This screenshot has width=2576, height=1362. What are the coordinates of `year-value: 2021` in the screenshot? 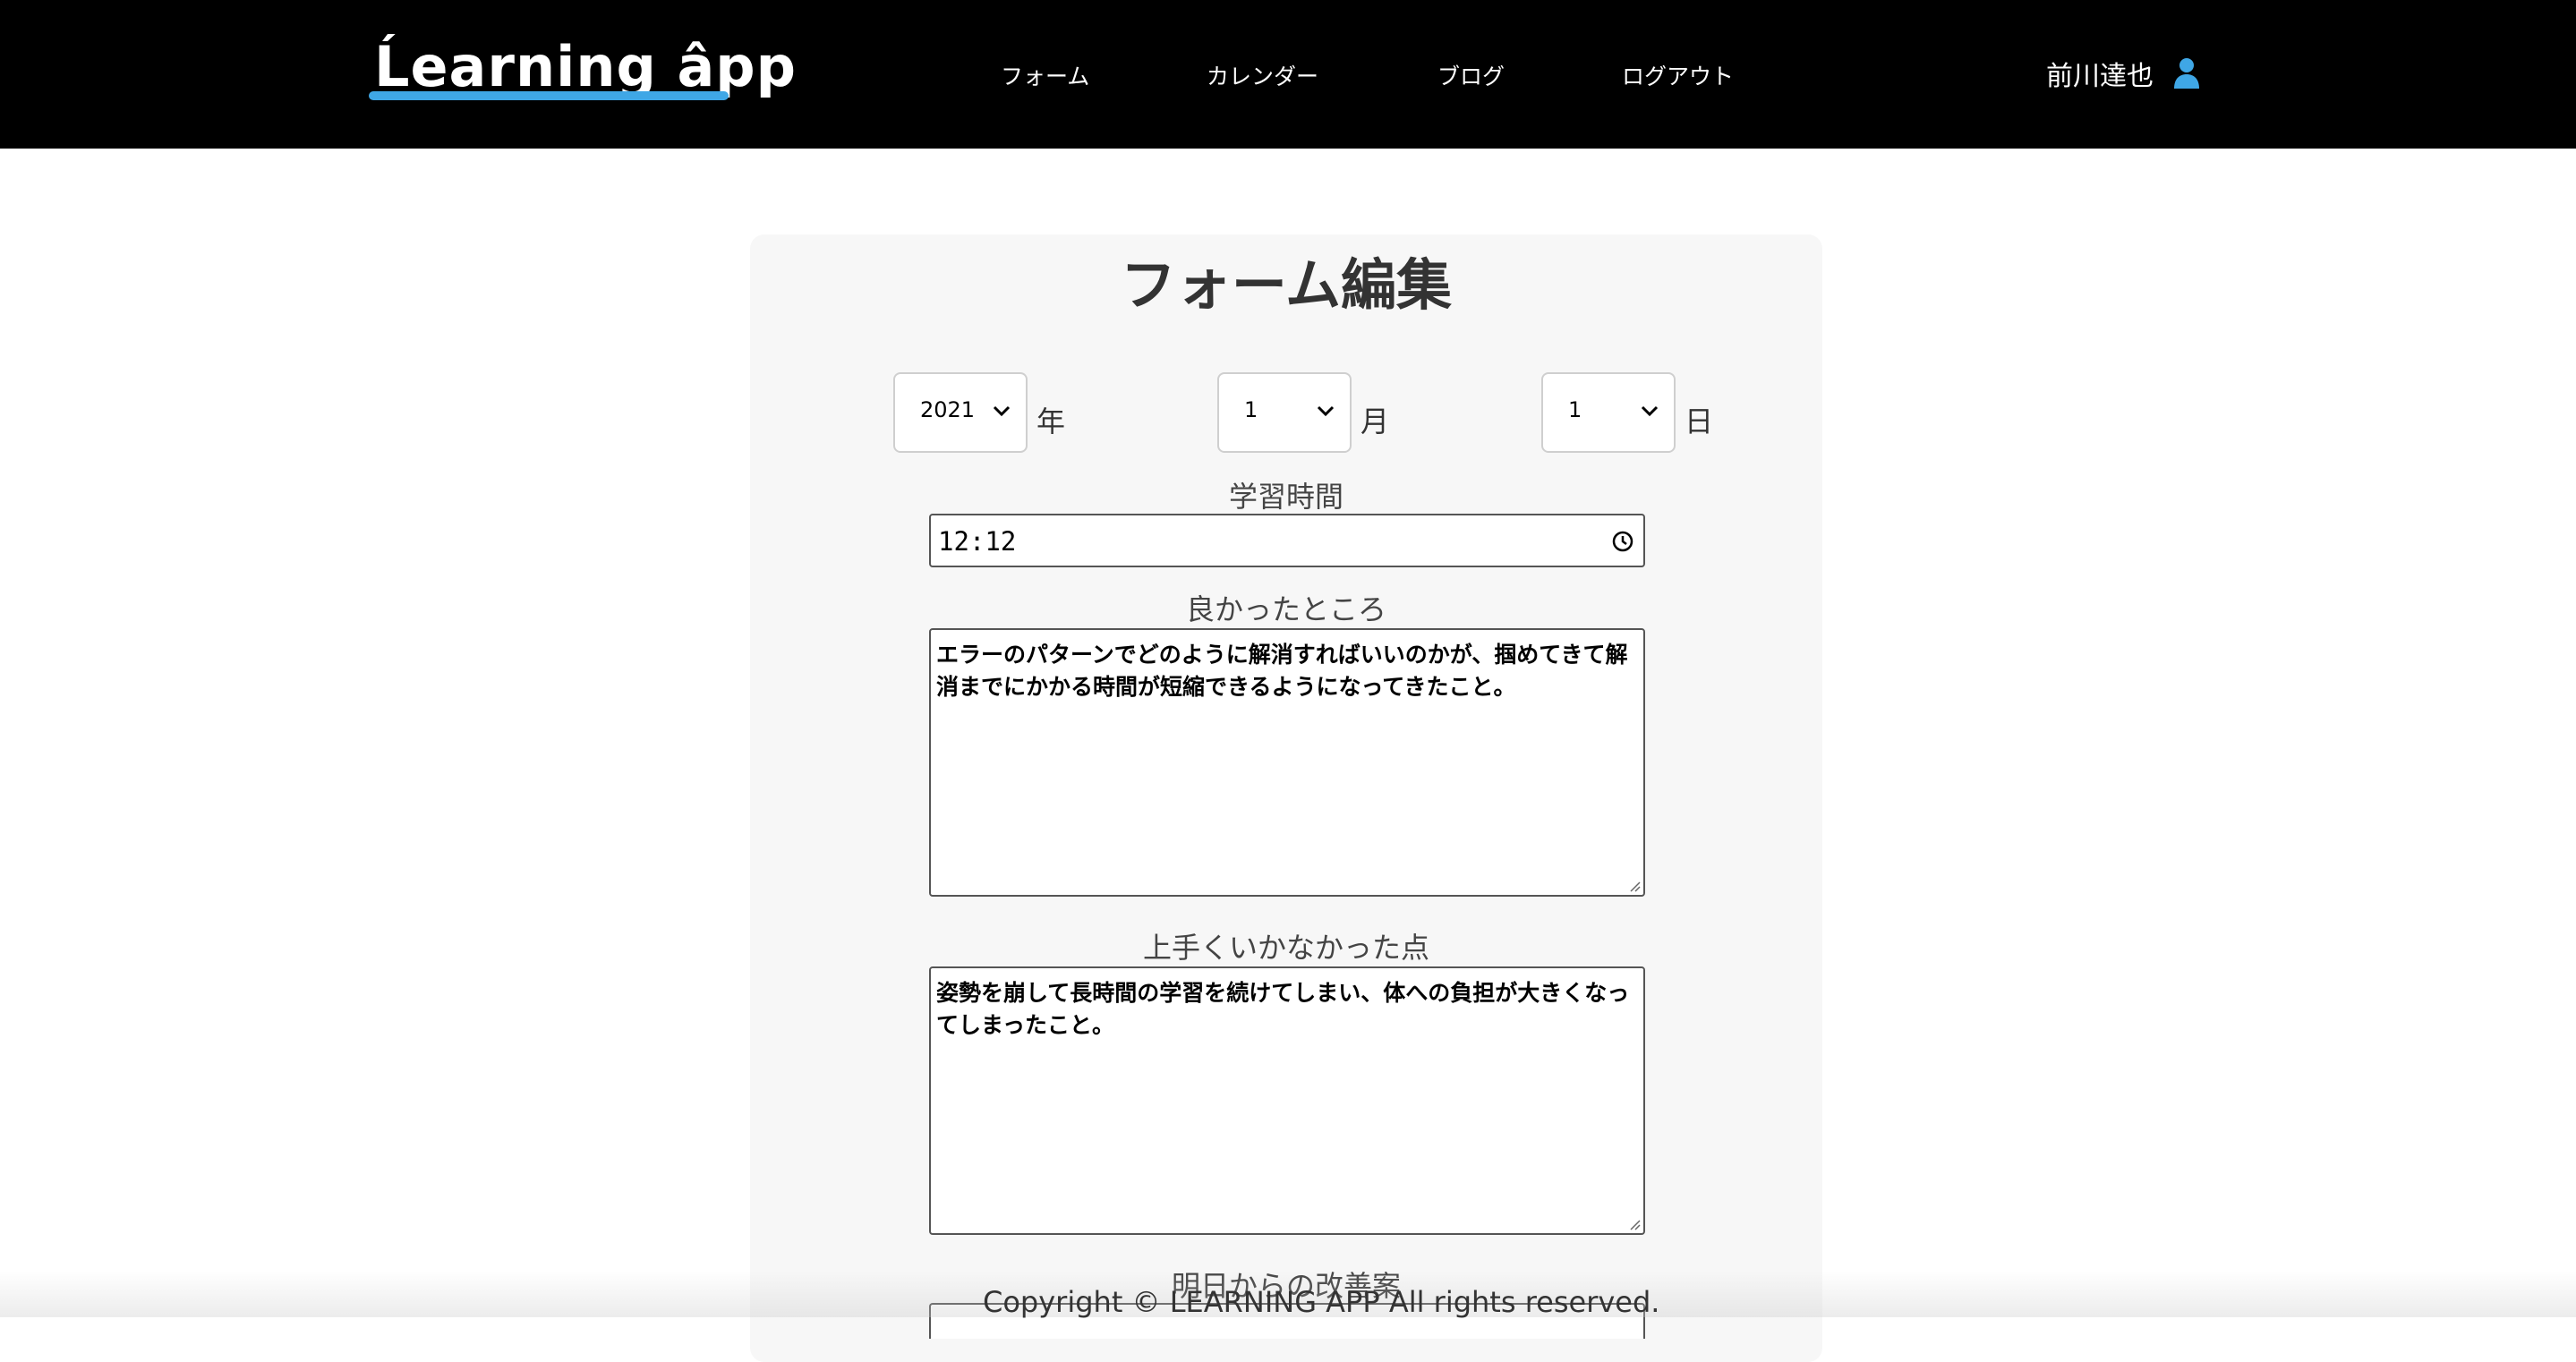 It's located at (948, 409).